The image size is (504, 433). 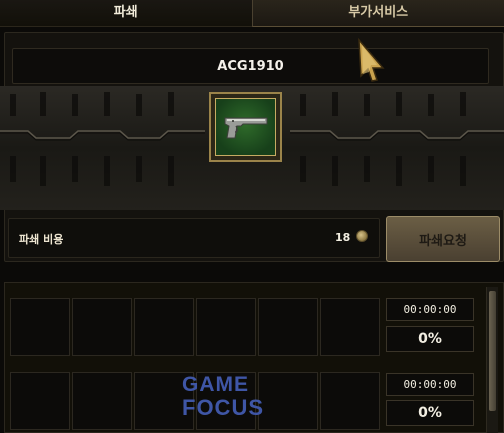 What do you see at coordinates (377, 13) in the screenshot?
I see `tab-additional-service: 부가서비스` at bounding box center [377, 13].